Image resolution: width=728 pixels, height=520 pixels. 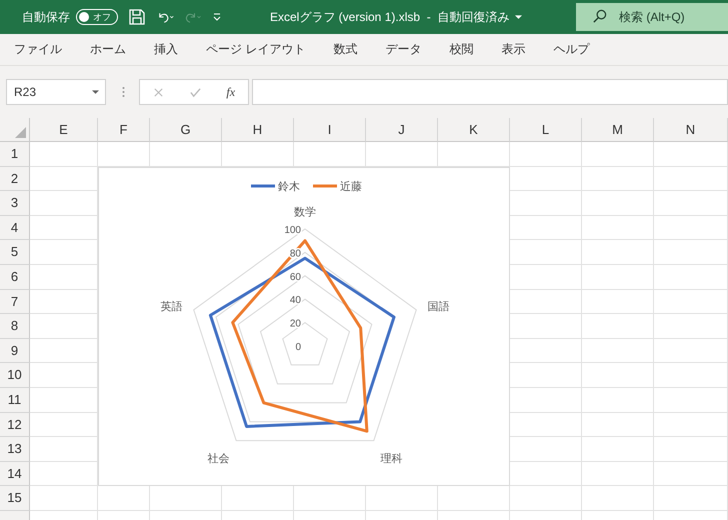 What do you see at coordinates (330, 130) in the screenshot?
I see `column-header: I` at bounding box center [330, 130].